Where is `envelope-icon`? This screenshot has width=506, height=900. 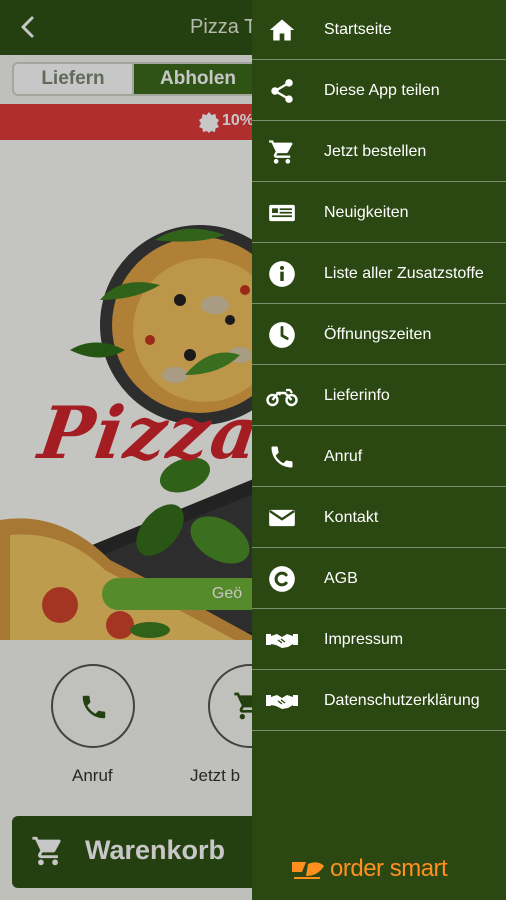 envelope-icon is located at coordinates (282, 518).